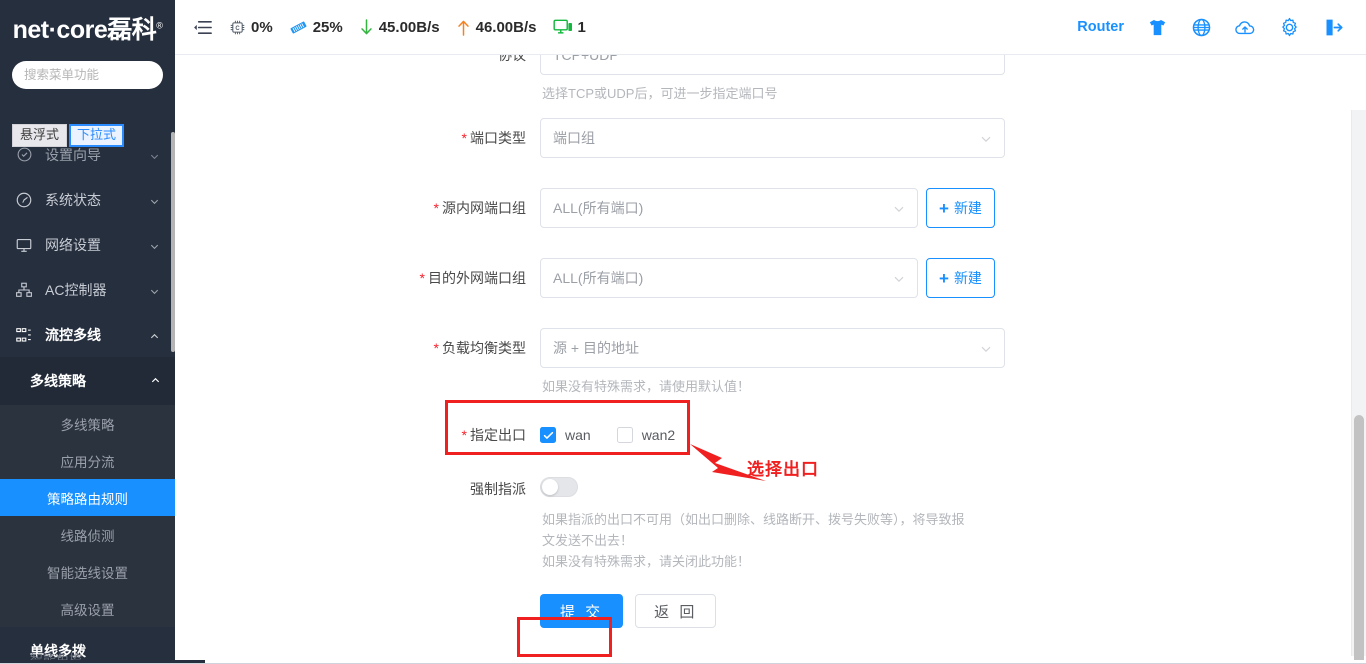  What do you see at coordinates (97, 135) in the screenshot?
I see `mode-pill-dropdown: 下拉式` at bounding box center [97, 135].